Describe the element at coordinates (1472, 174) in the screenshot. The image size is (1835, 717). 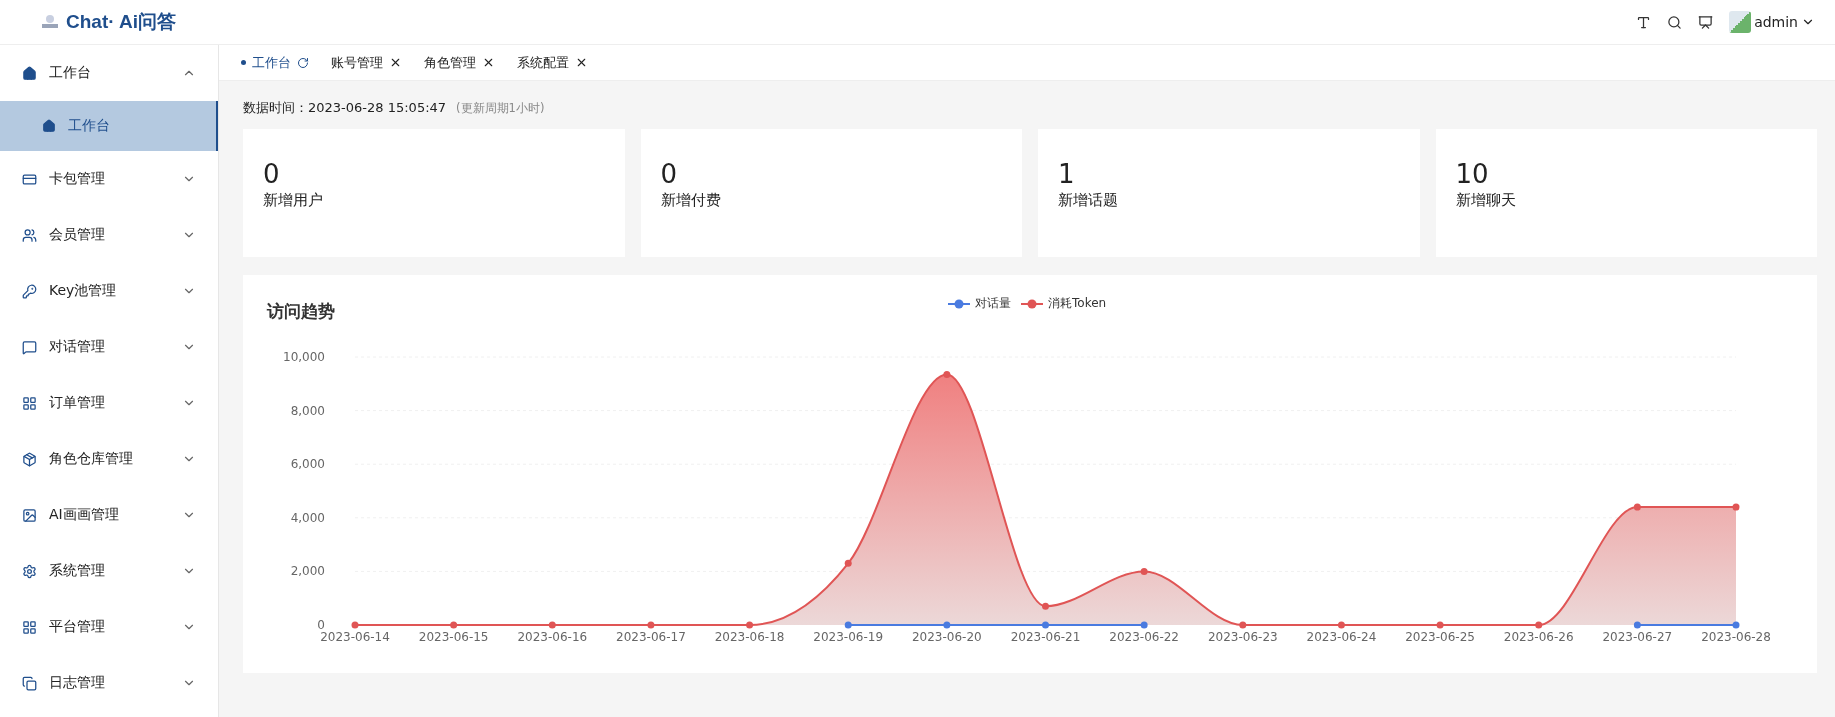
I see `stat-value: 10` at that location.